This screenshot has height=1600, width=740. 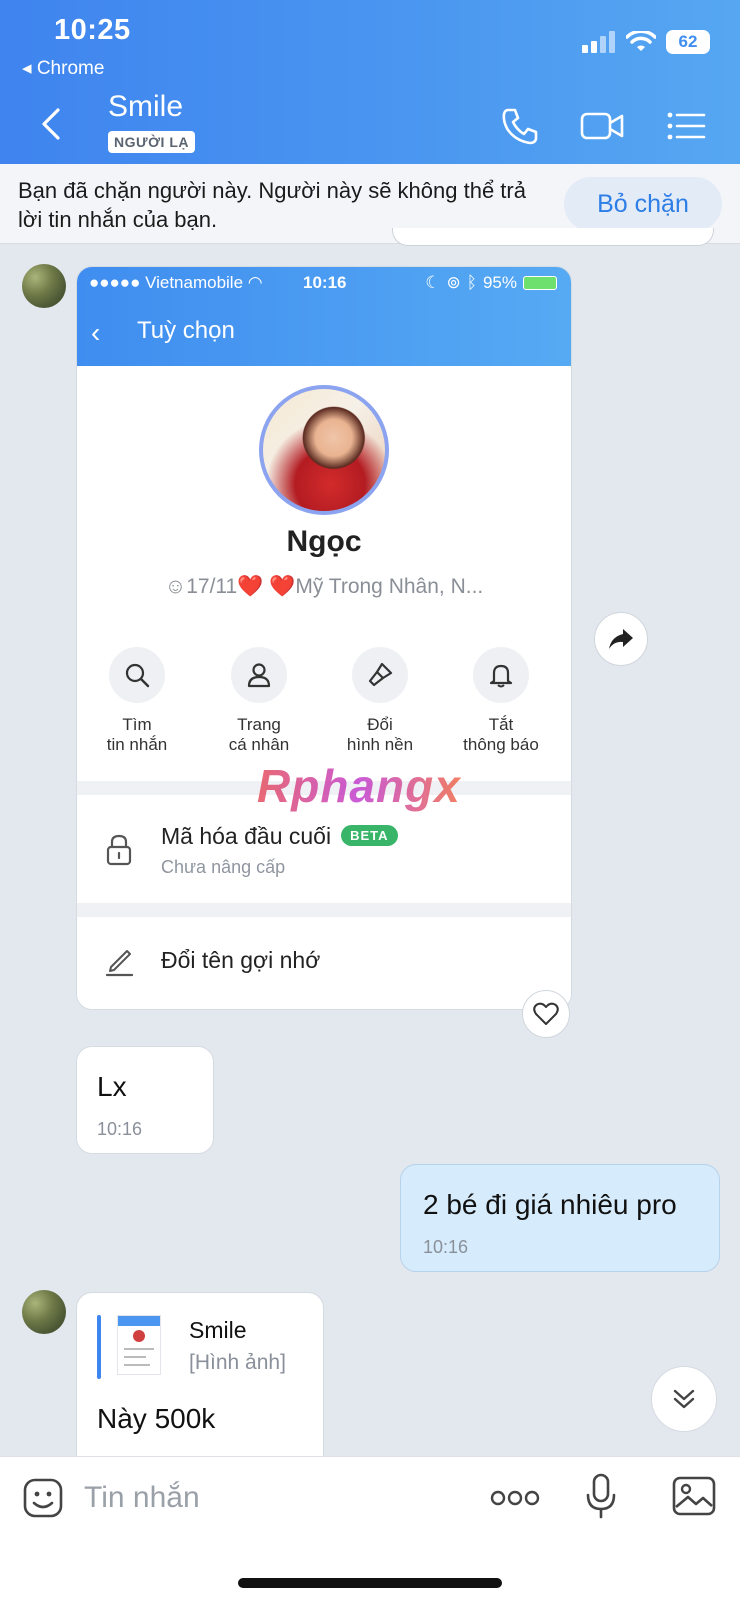 What do you see at coordinates (598, 42) in the screenshot?
I see `signal-icon` at bounding box center [598, 42].